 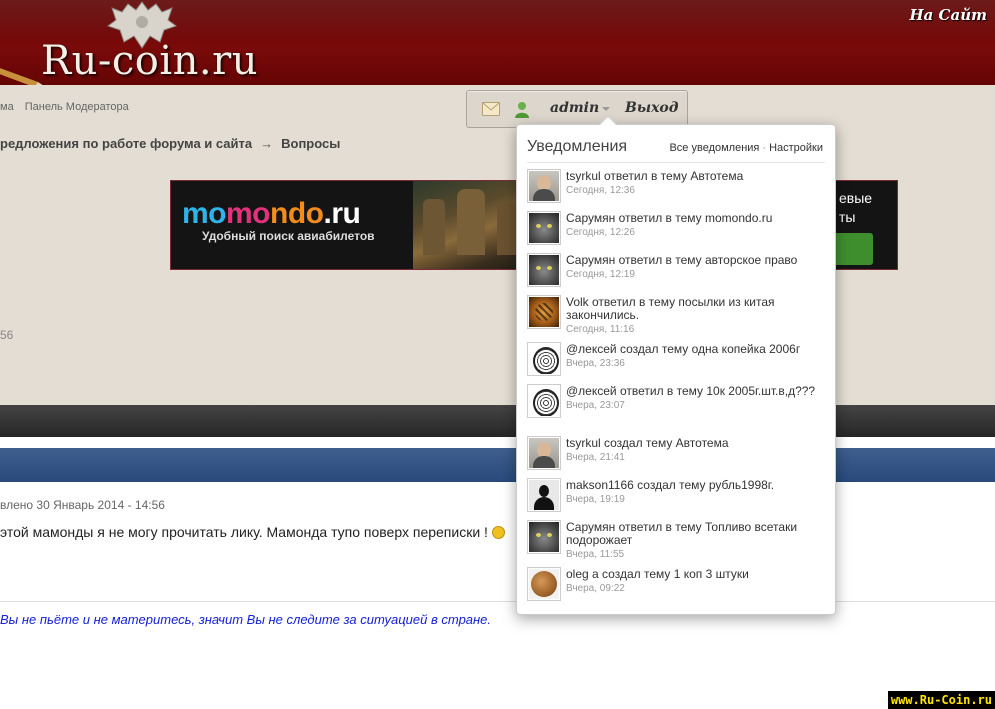 What do you see at coordinates (497, 601) in the screenshot?
I see `post-divider` at bounding box center [497, 601].